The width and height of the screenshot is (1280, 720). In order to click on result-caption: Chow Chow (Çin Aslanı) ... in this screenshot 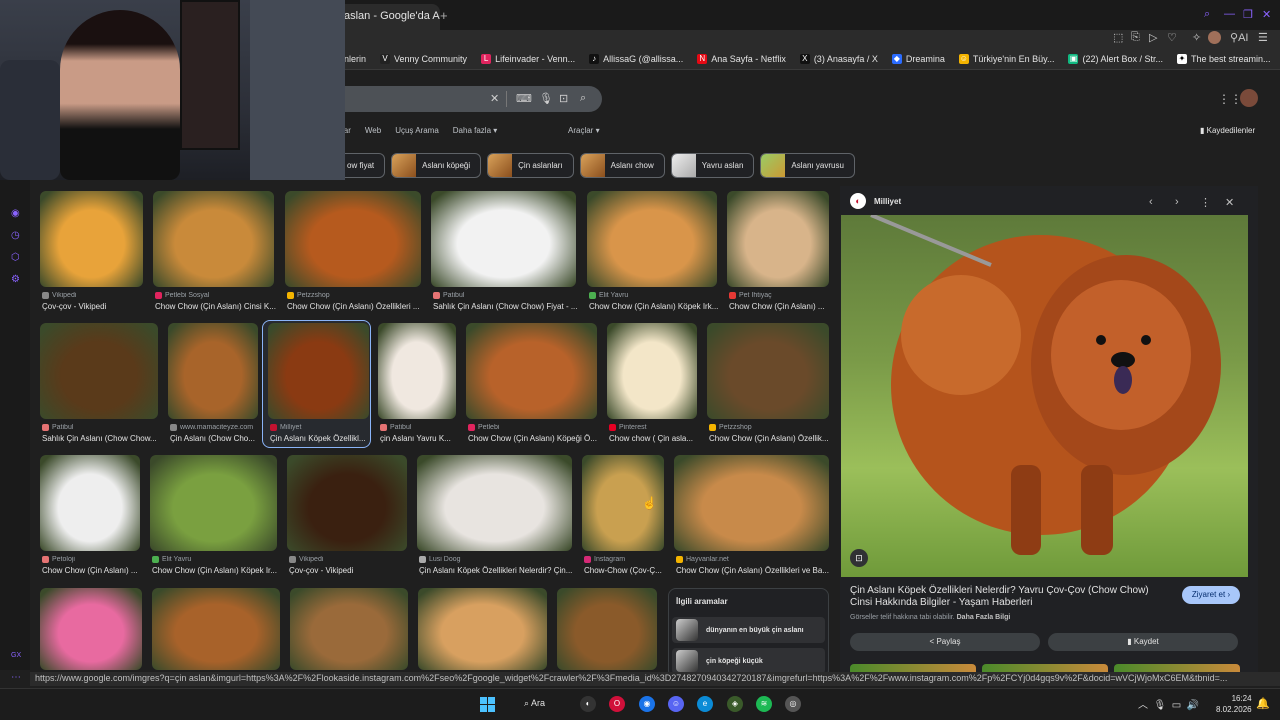, I will do `click(92, 570)`.